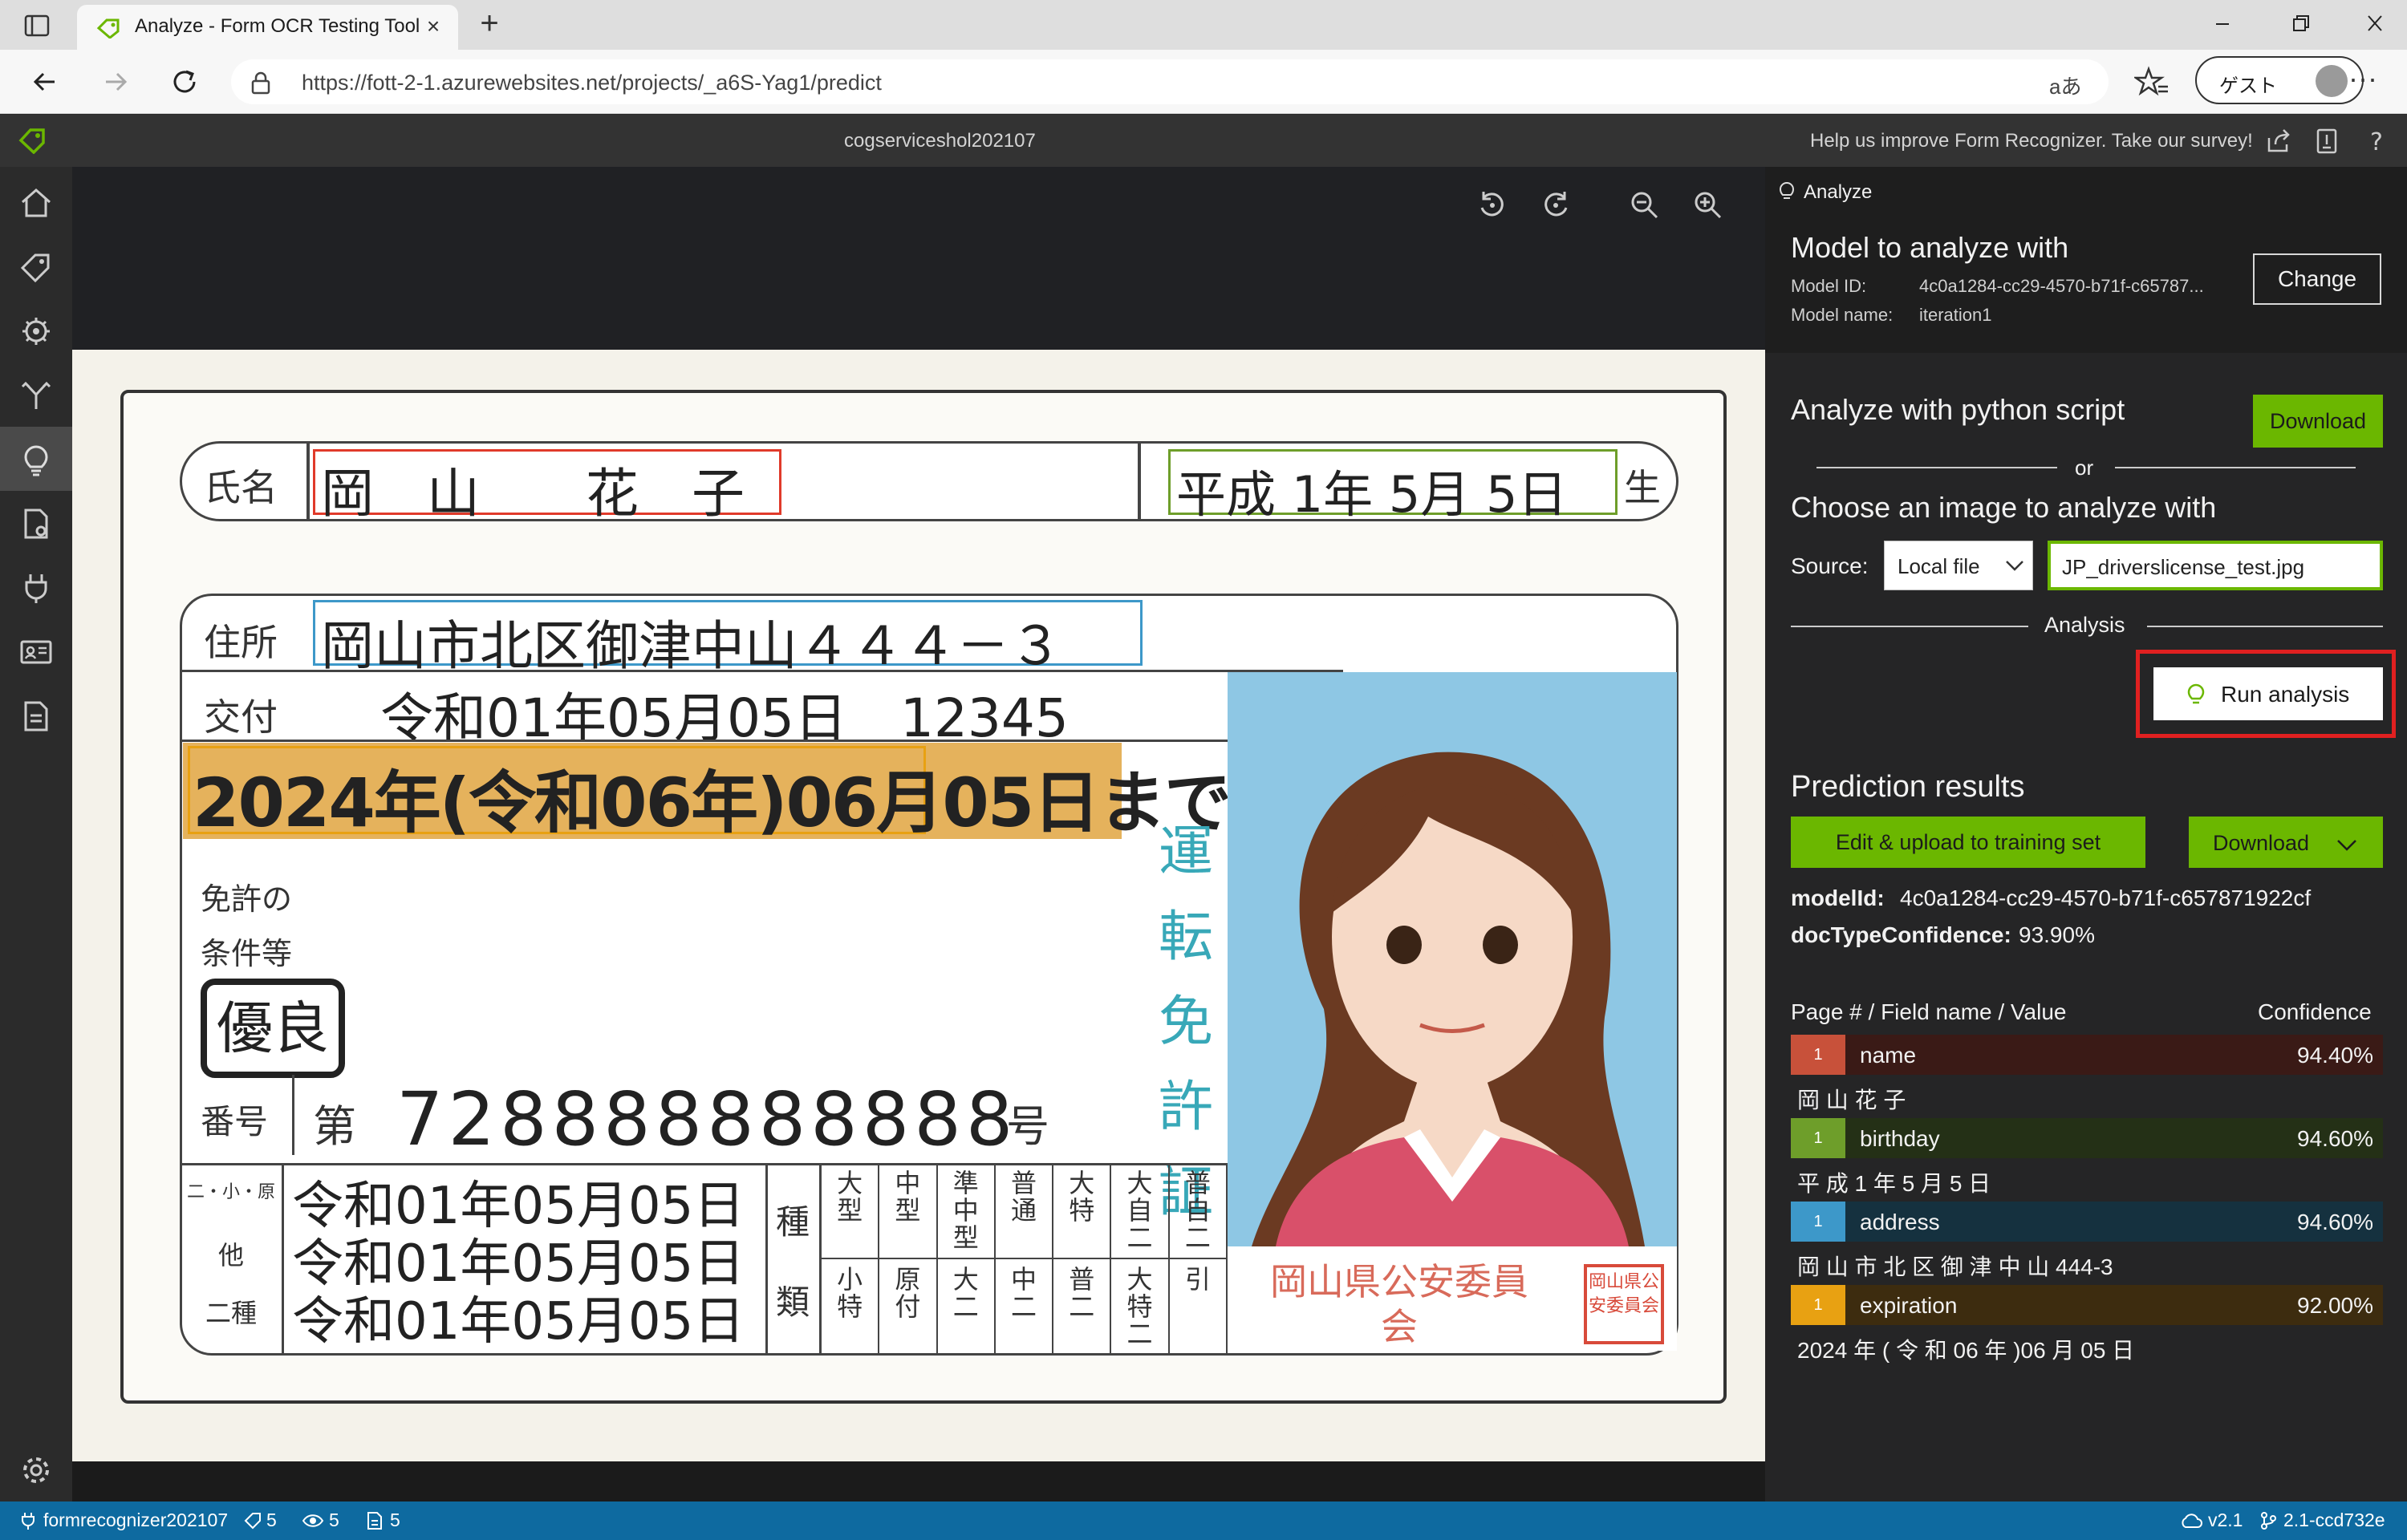  What do you see at coordinates (268, 27) in the screenshot?
I see `browser-tab-active: Analyze - Form OCR Testing Tool ×` at bounding box center [268, 27].